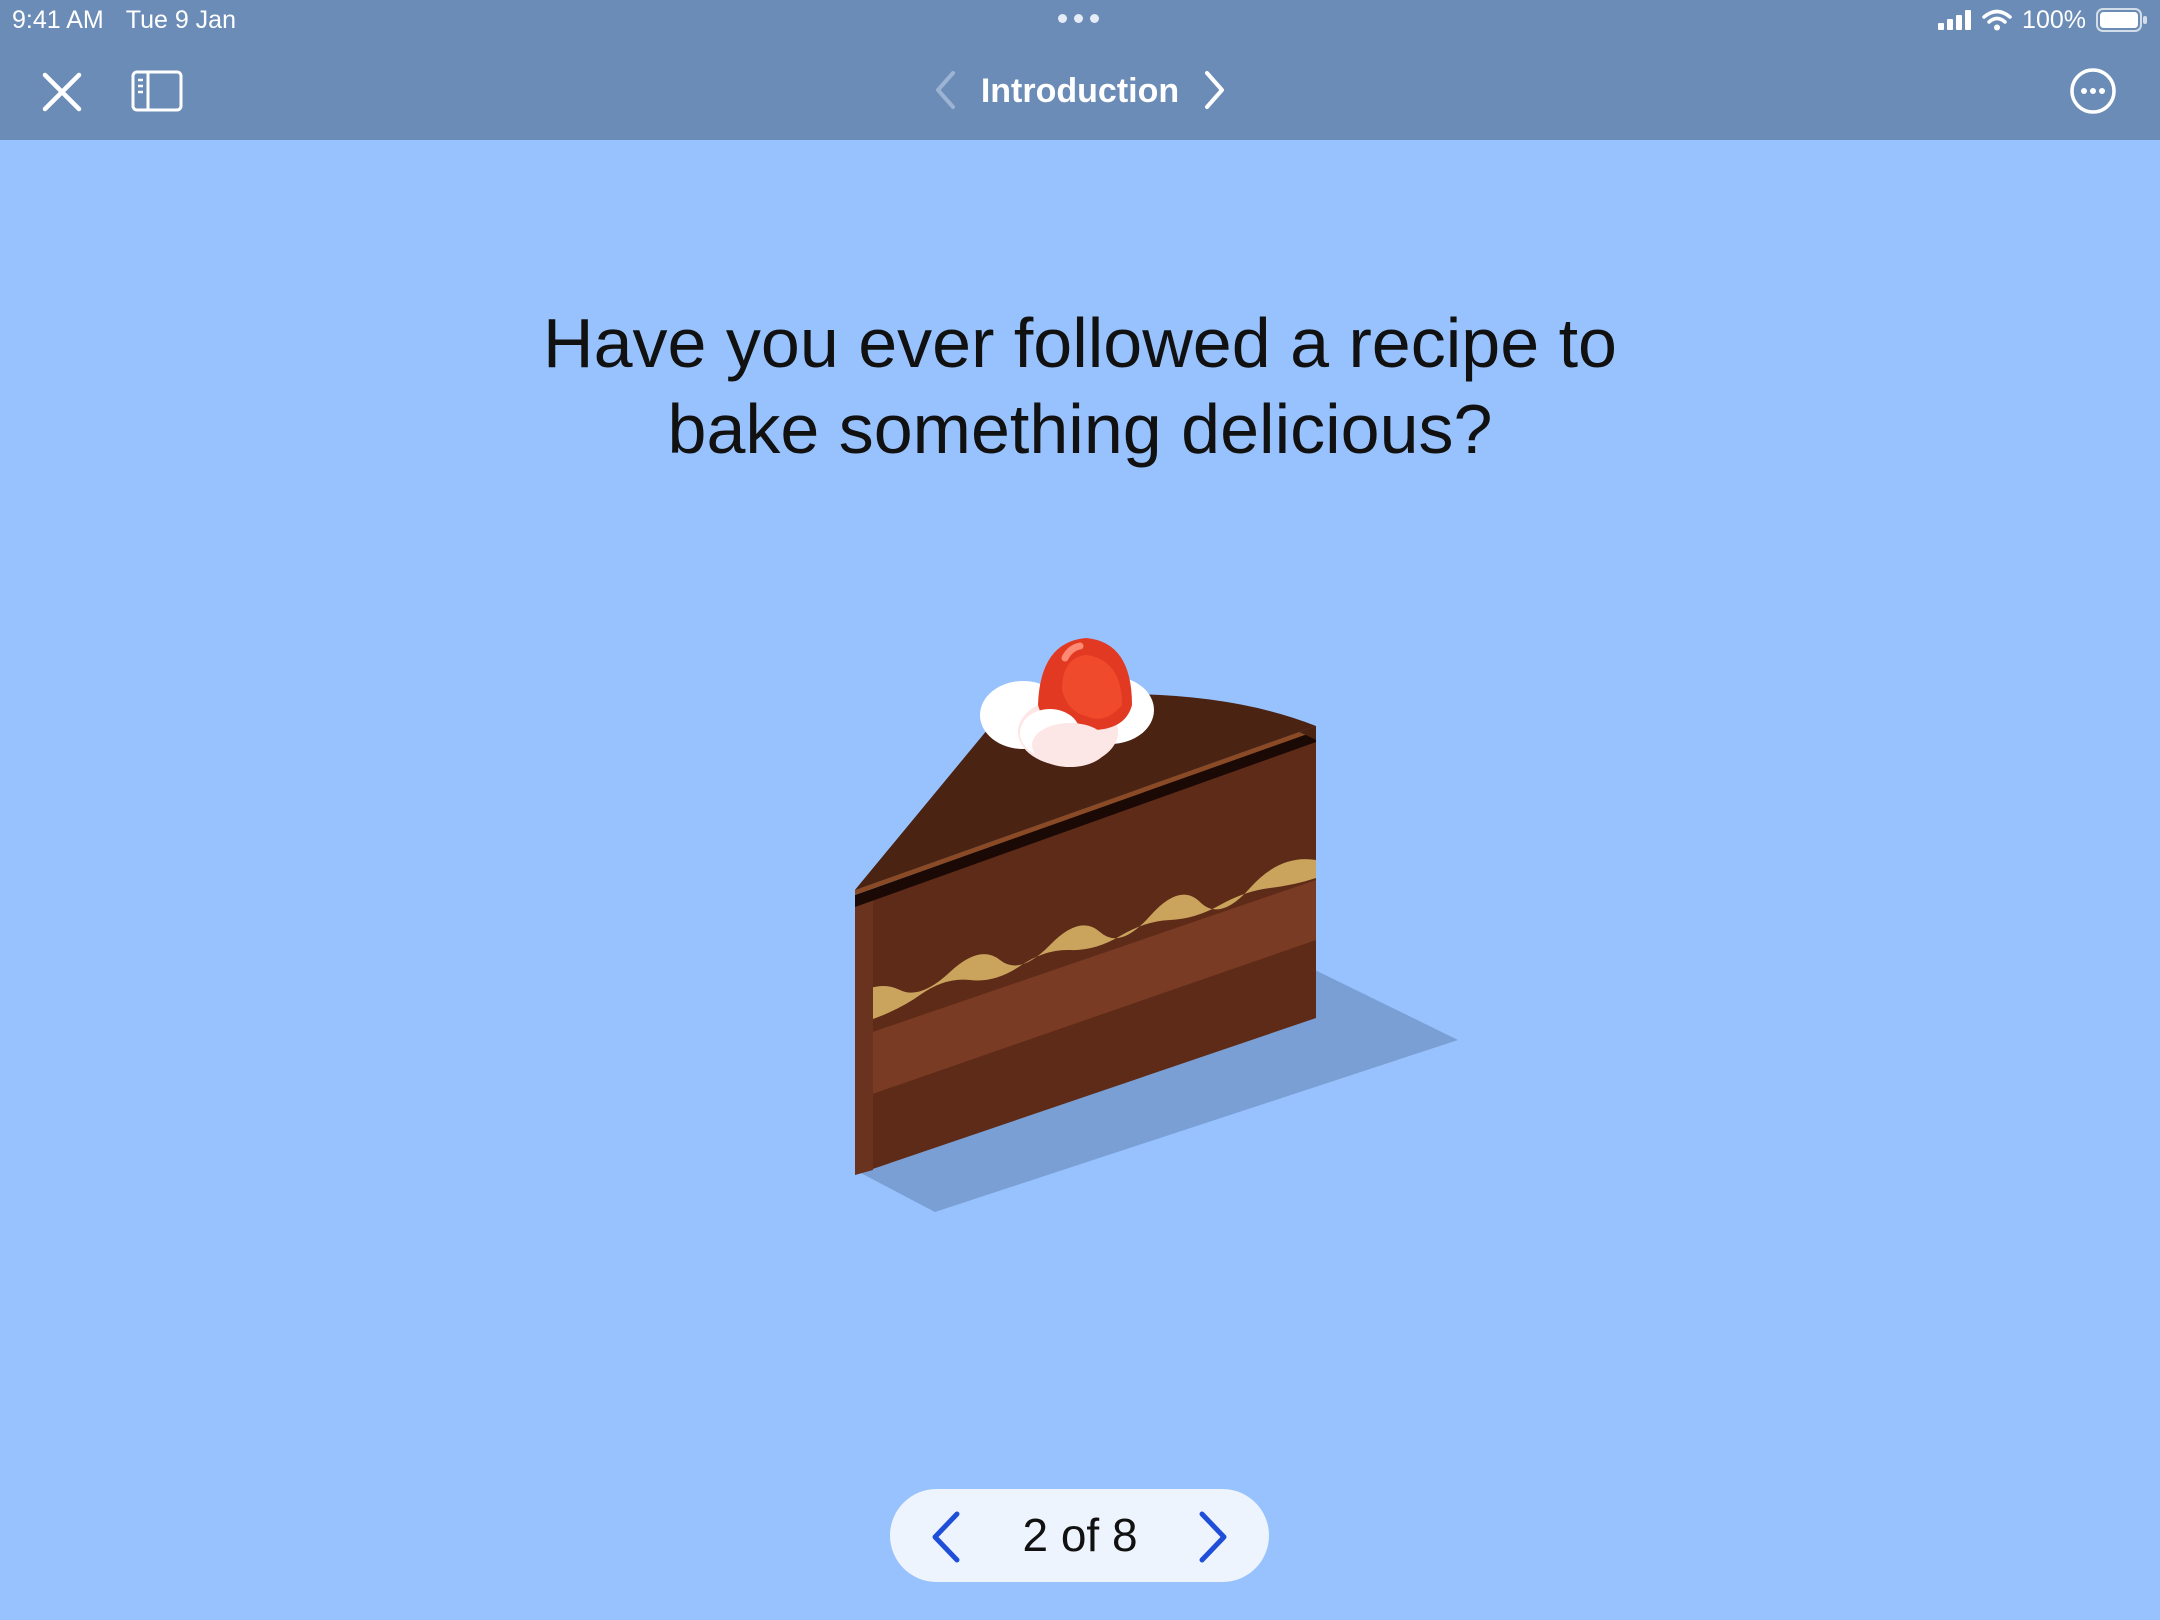 This screenshot has width=2160, height=1620. I want to click on status-date: Tue 9 Jan, so click(180, 20).